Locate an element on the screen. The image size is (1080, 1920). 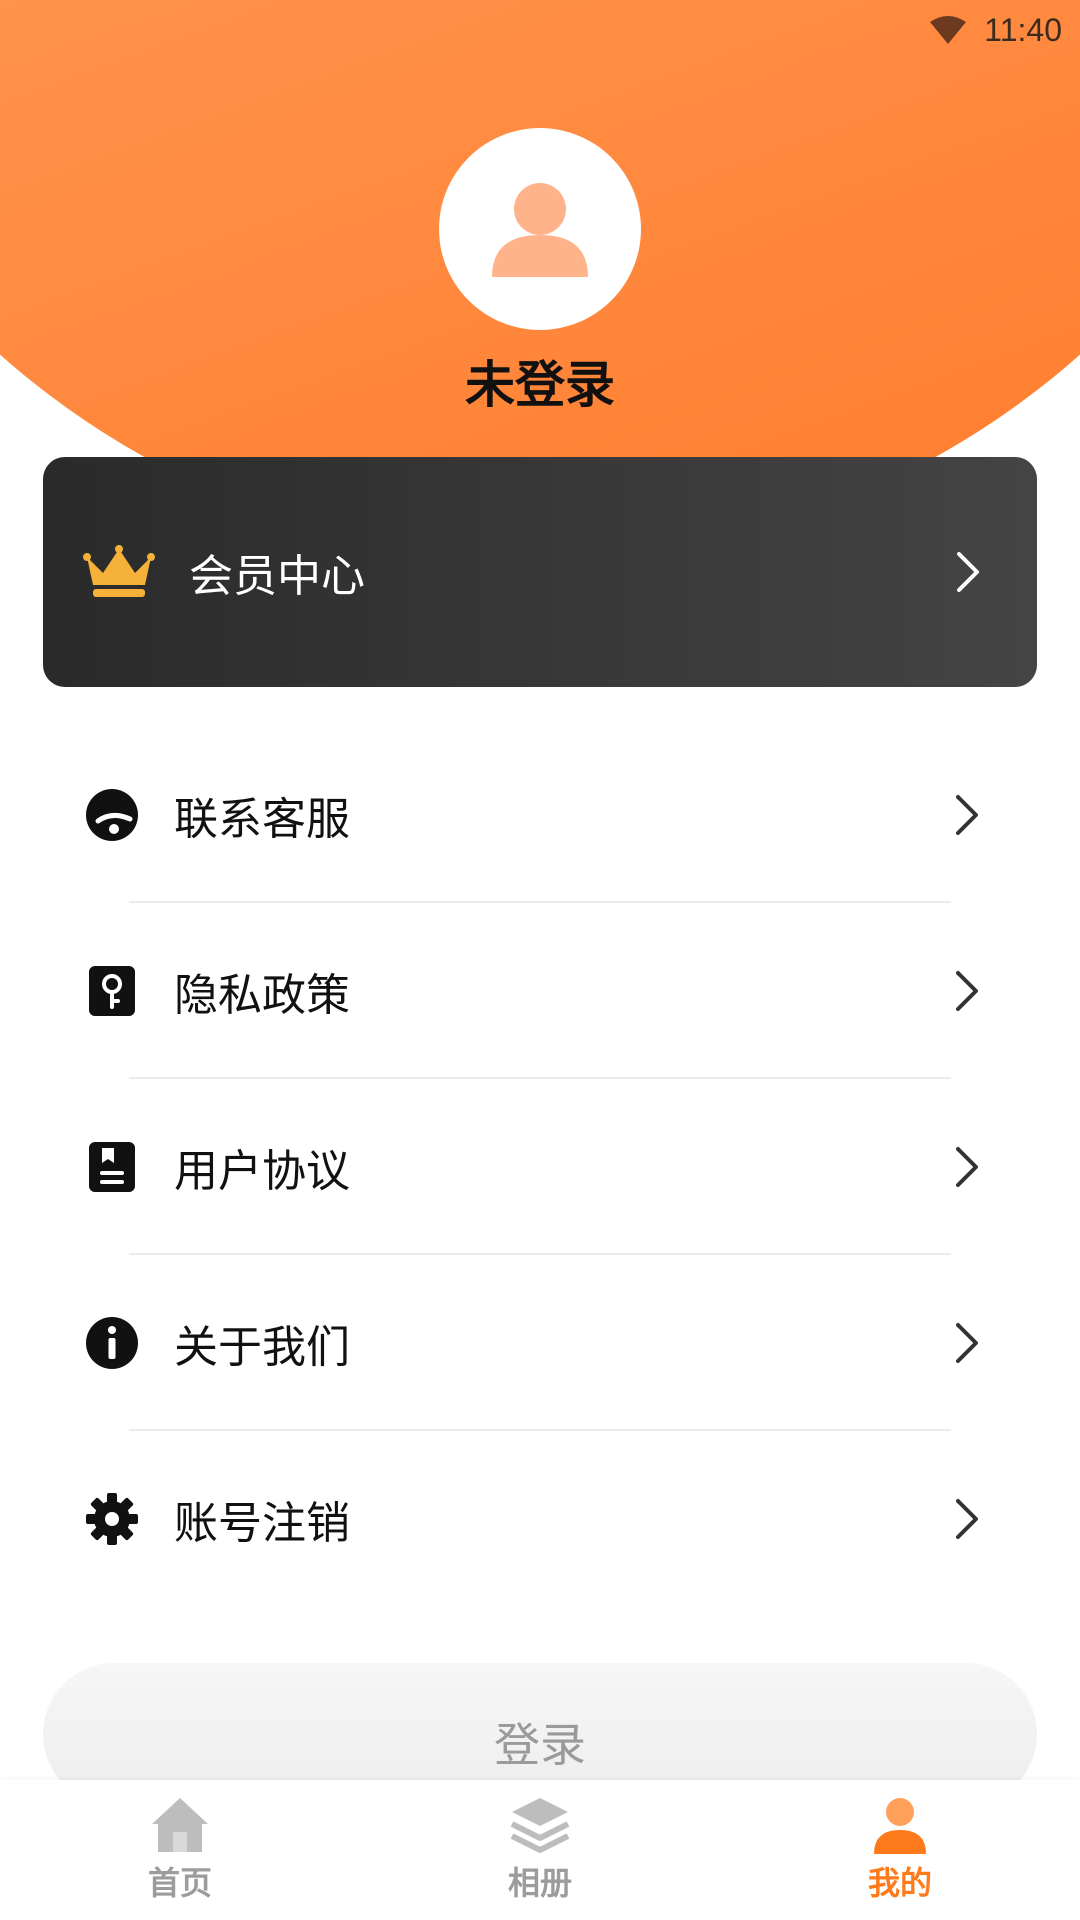
menu-item-label: 账号注销 is located at coordinates (262, 1523).